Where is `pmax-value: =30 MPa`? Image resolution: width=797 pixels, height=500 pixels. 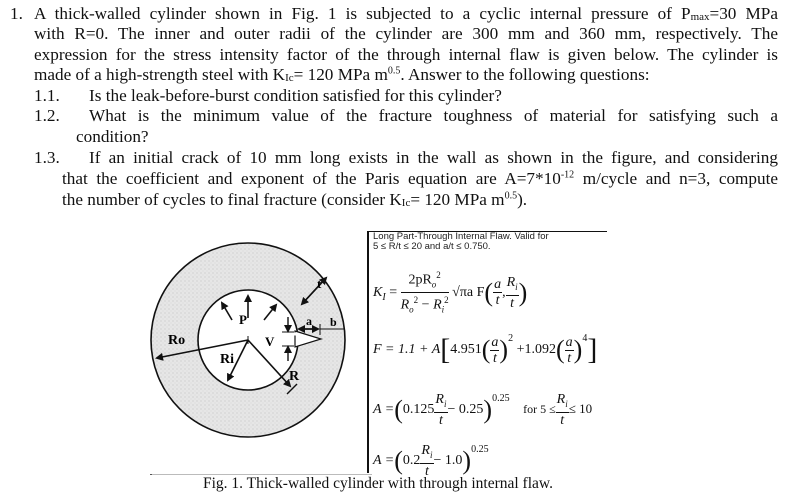
pmax-value: =30 MPa is located at coordinates (743, 13).